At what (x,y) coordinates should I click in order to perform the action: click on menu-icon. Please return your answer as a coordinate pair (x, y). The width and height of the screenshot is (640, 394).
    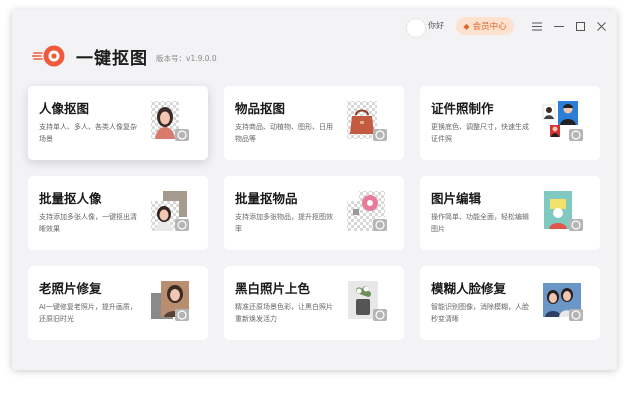
    Looking at the image, I should click on (537, 26).